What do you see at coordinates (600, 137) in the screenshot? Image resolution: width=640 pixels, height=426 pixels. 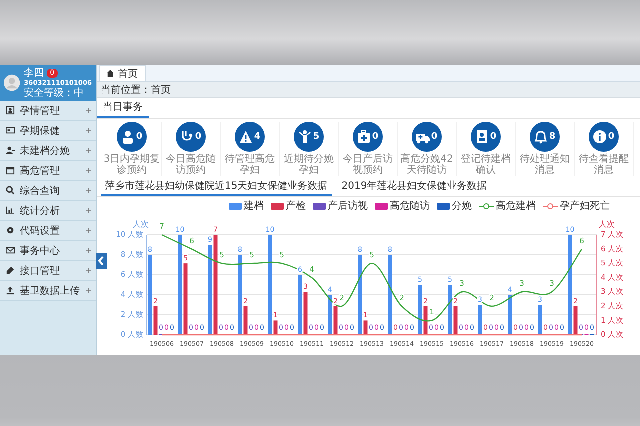 I see `info-icon` at bounding box center [600, 137].